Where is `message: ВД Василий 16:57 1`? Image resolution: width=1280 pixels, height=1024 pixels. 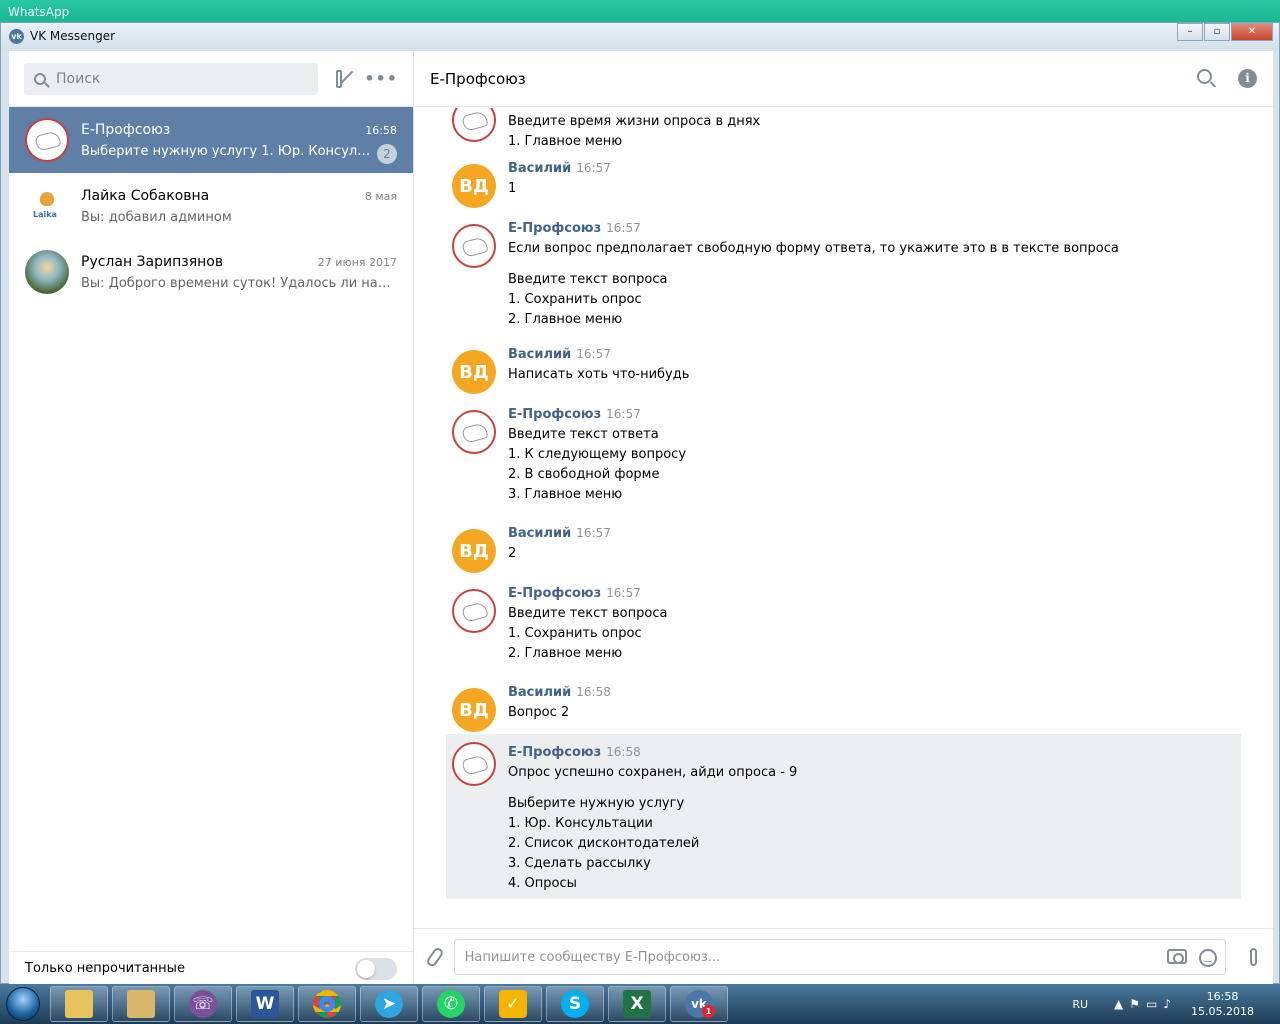
message: ВД Василий 16:57 1 is located at coordinates (843, 183).